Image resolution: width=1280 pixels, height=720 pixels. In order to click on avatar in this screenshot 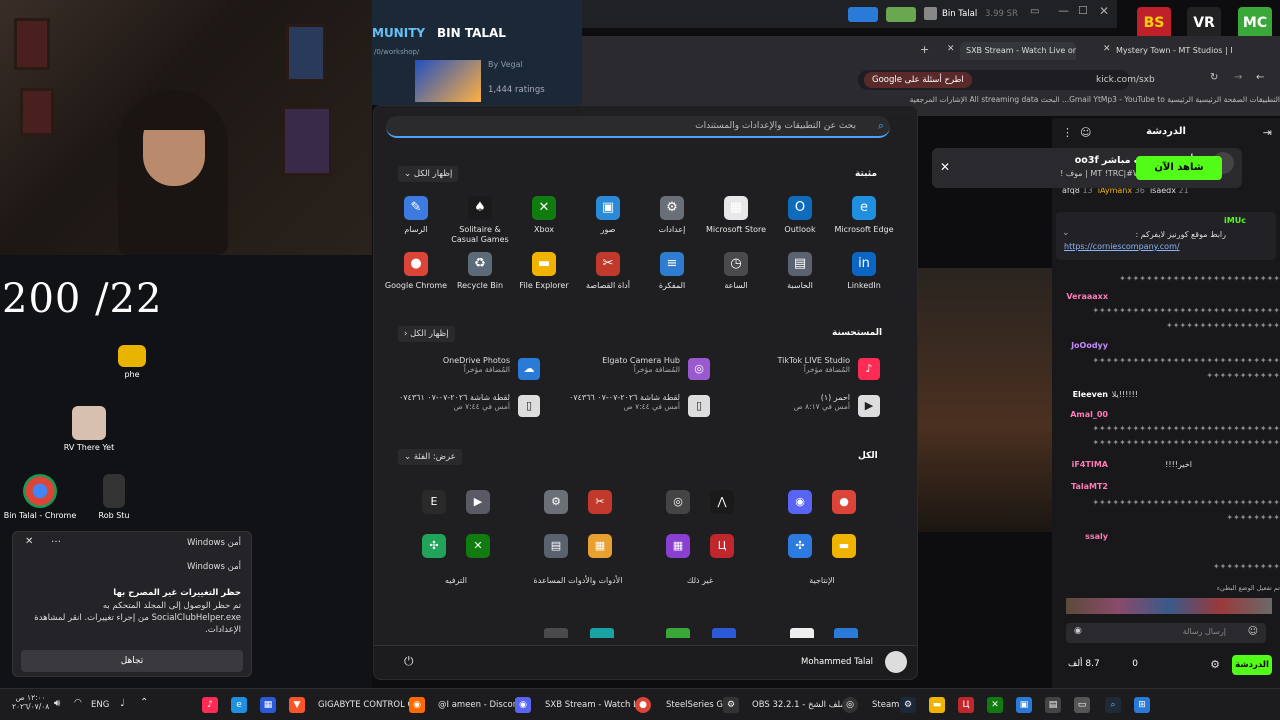, I will do `click(896, 662)`.